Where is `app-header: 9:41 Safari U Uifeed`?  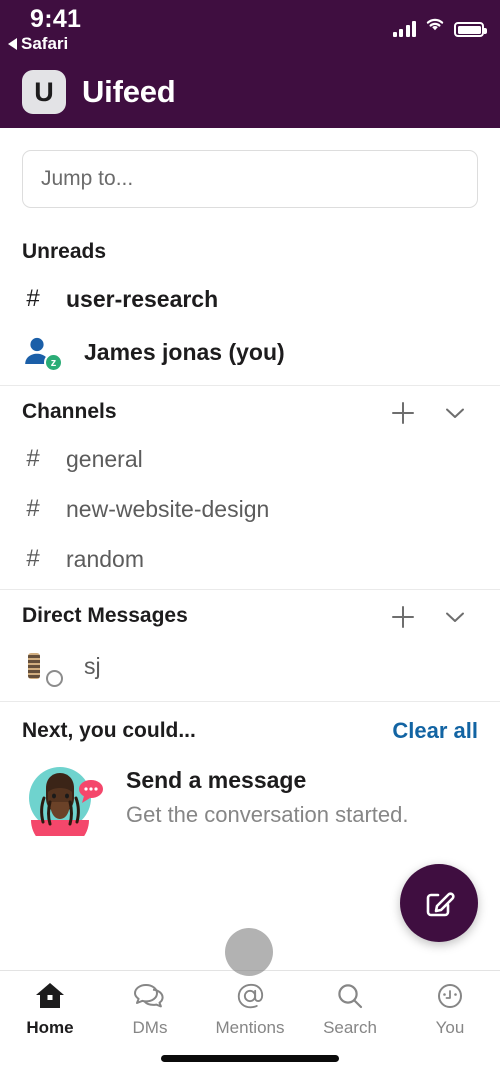 app-header: 9:41 Safari U Uifeed is located at coordinates (250, 64).